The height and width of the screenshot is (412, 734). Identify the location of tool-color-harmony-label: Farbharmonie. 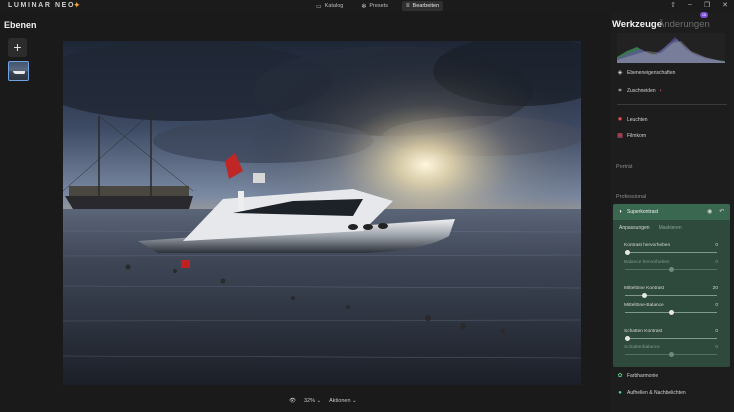
(643, 376).